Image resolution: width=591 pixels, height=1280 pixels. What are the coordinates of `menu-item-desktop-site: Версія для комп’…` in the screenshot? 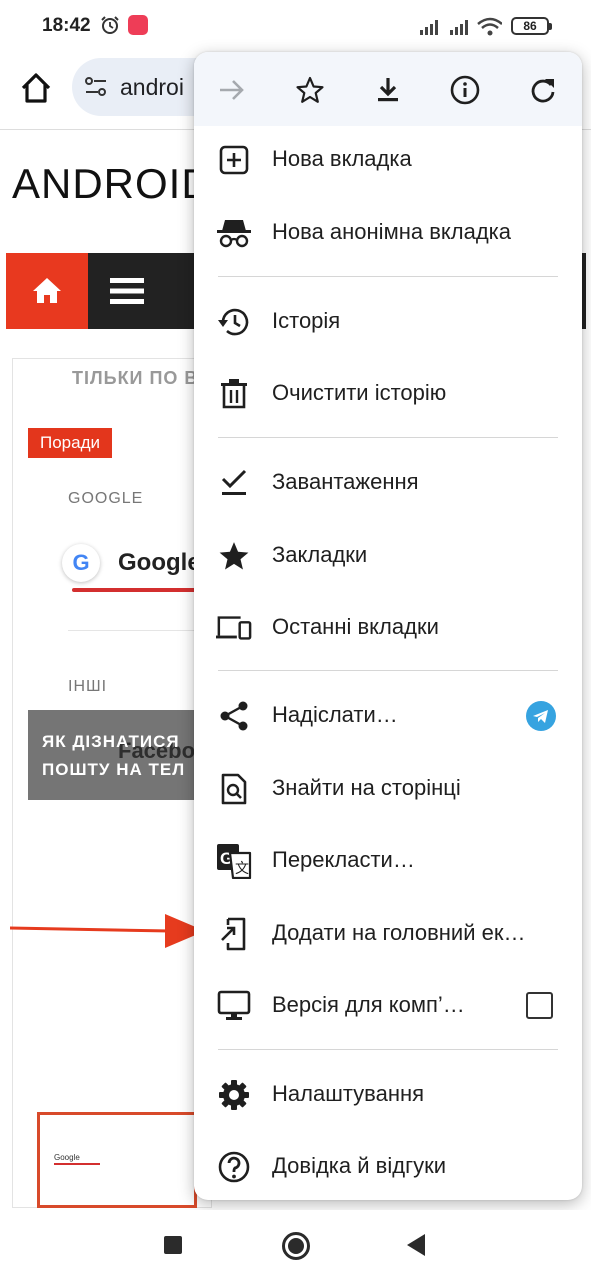 It's located at (388, 1006).